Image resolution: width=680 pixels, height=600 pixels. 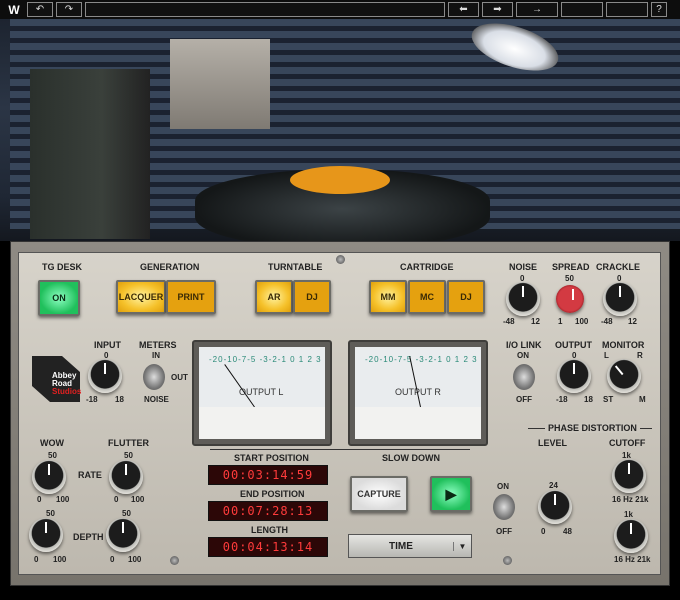 What do you see at coordinates (628, 514) in the screenshot?
I see `cutoff-lo-top: 1k` at bounding box center [628, 514].